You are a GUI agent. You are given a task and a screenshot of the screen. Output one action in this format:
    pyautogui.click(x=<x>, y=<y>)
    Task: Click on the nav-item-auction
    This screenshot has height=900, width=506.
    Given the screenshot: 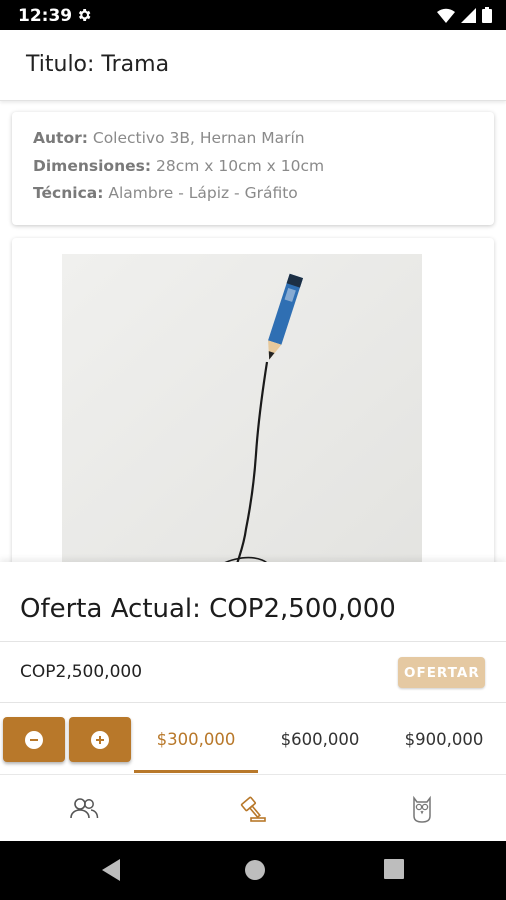 What is the action you would take?
    pyautogui.click(x=253, y=808)
    